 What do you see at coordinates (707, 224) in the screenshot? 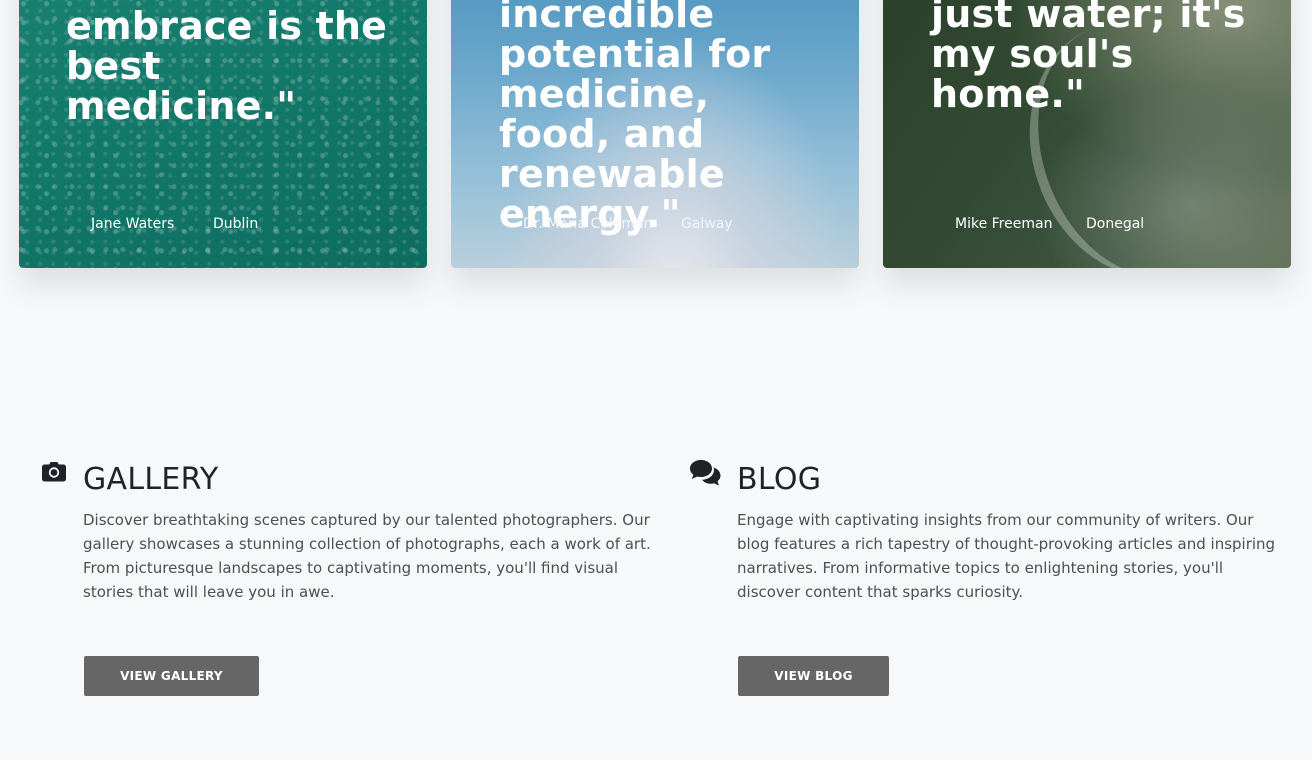
I see `testimonial-location: Galway` at bounding box center [707, 224].